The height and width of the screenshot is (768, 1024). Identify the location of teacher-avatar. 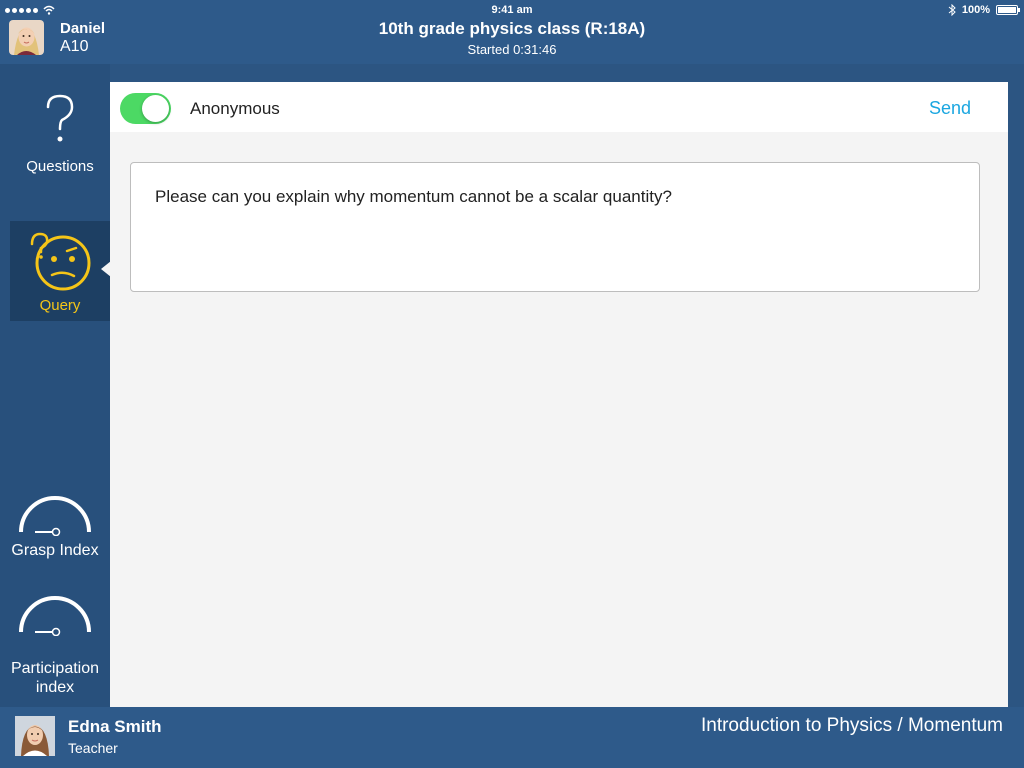
(35, 736).